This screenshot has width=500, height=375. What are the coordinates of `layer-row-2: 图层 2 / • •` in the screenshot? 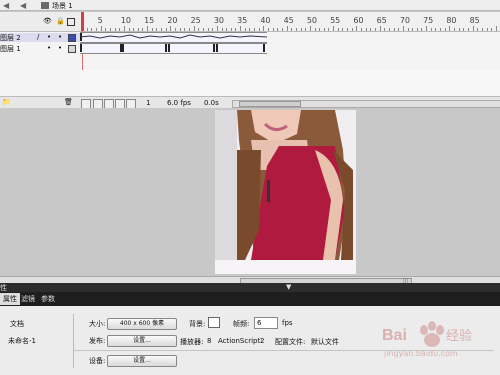 It's located at (40, 37).